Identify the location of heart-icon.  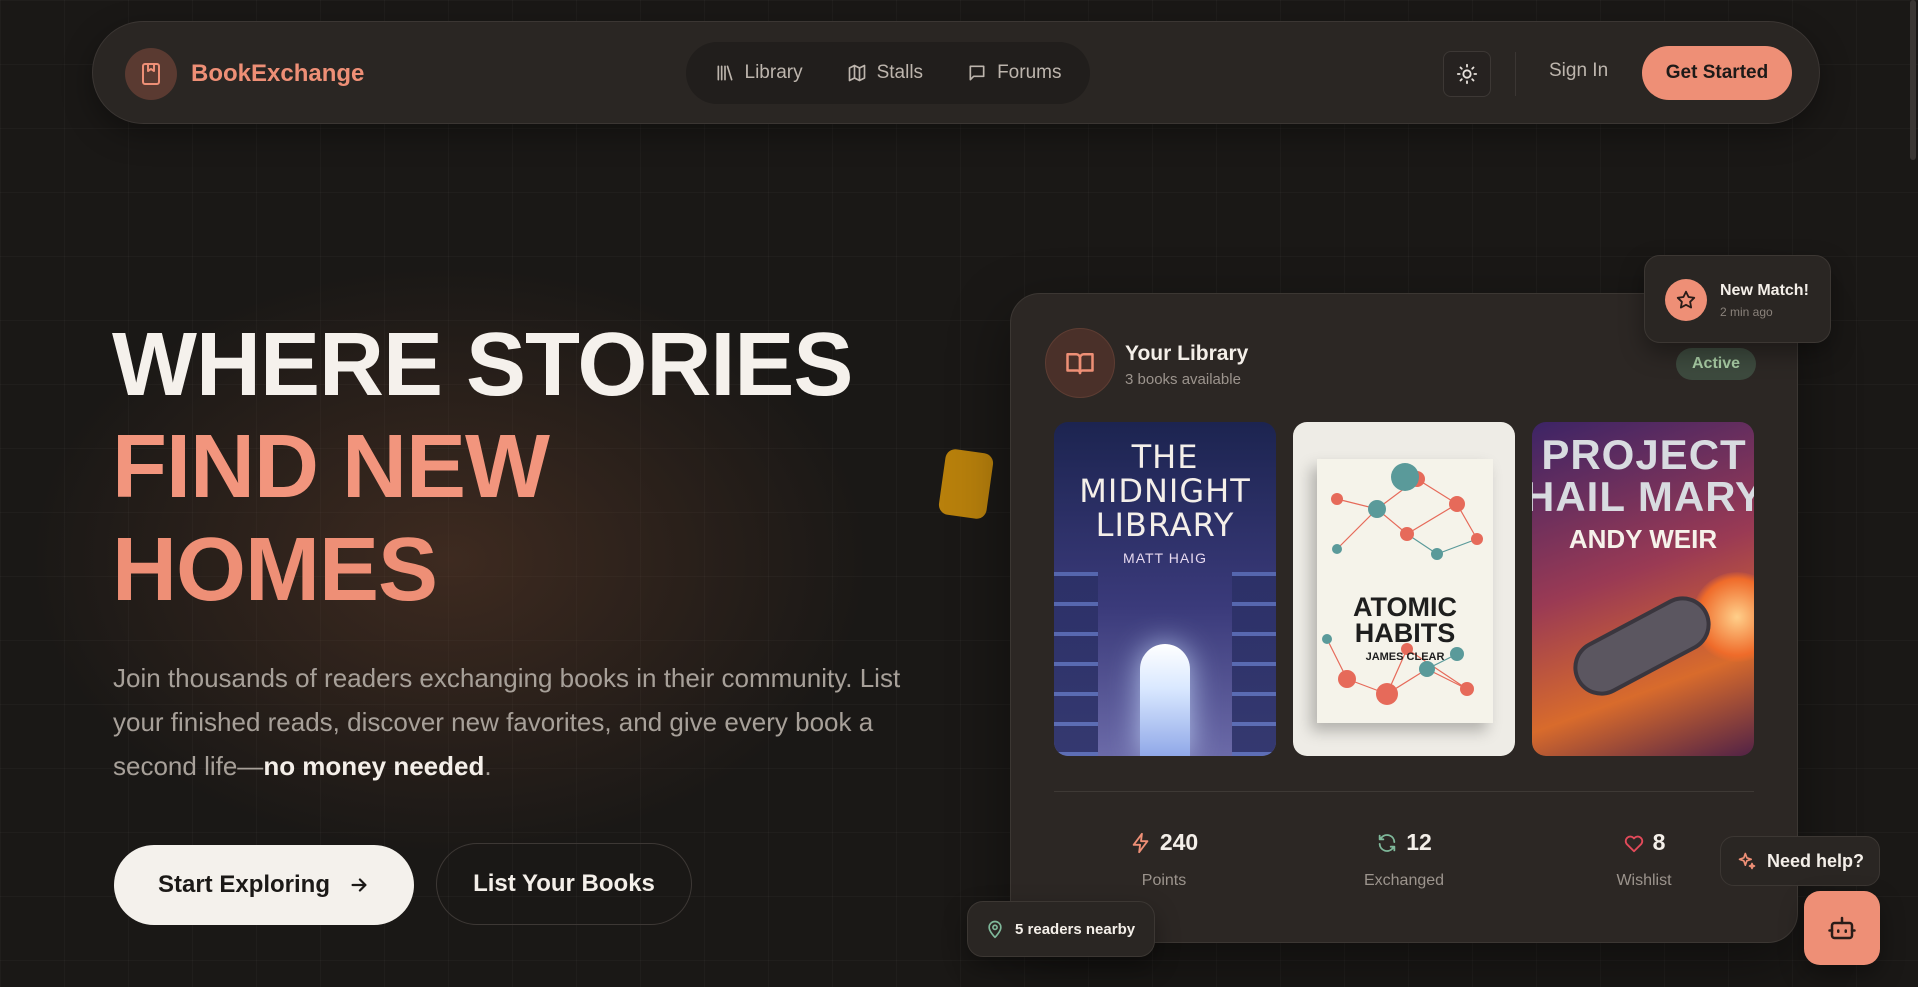
(1633, 843).